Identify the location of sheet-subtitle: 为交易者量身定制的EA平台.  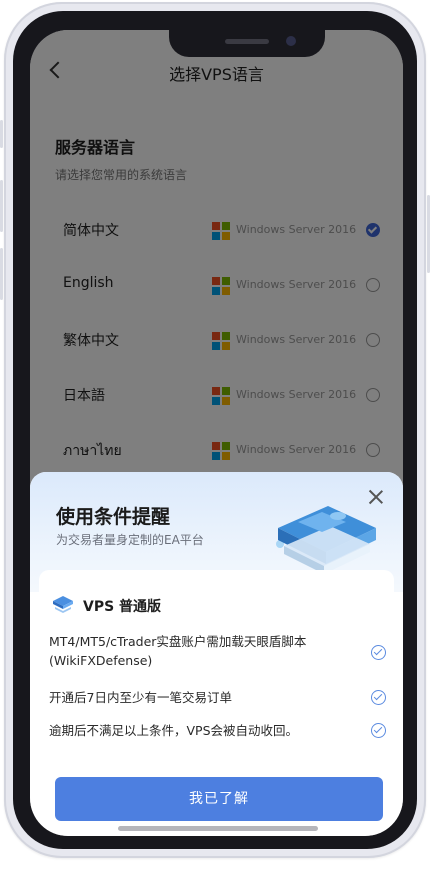
(130, 540).